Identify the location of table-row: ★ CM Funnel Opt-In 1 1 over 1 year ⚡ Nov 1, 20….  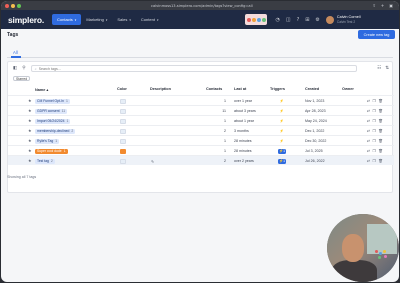
(201, 100).